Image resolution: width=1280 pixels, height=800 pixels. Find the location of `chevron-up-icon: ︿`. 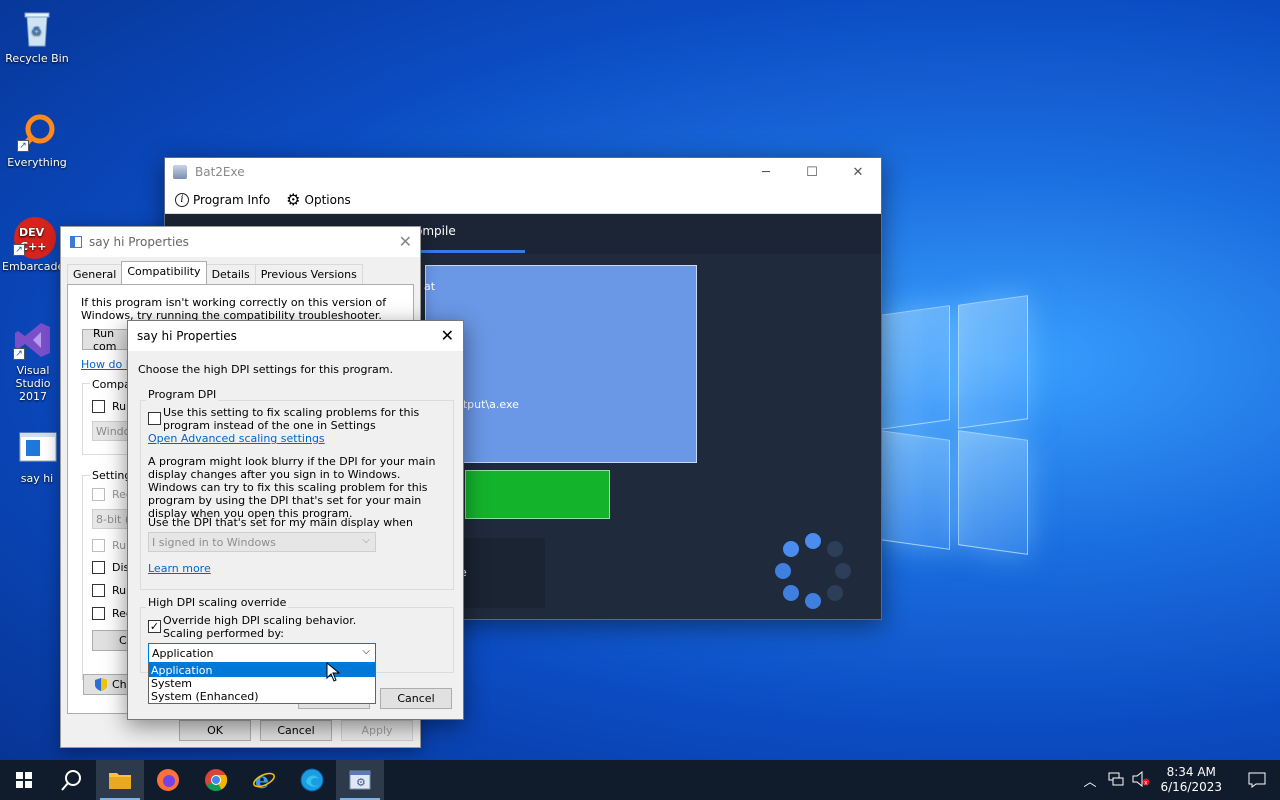

chevron-up-icon: ︿ is located at coordinates (1089, 780).